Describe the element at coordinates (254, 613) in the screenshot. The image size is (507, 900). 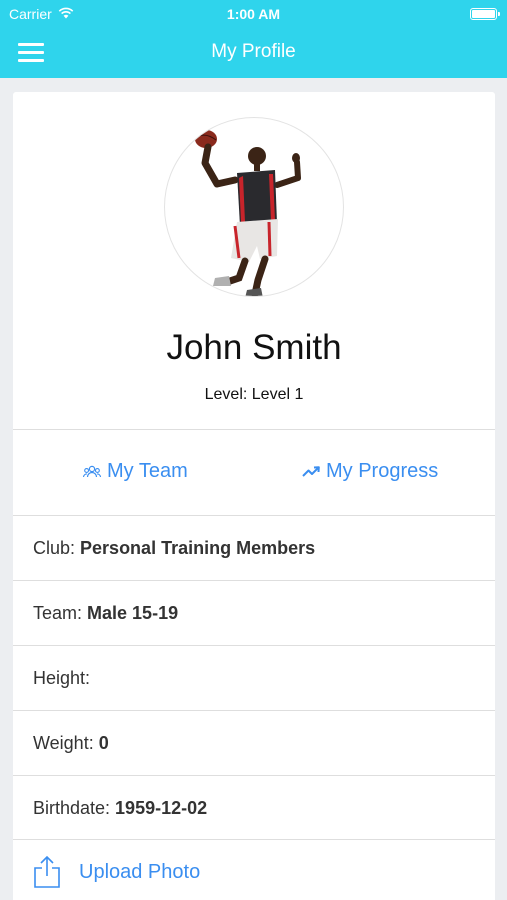
I see `team-row: Team: Male 15-19` at that location.